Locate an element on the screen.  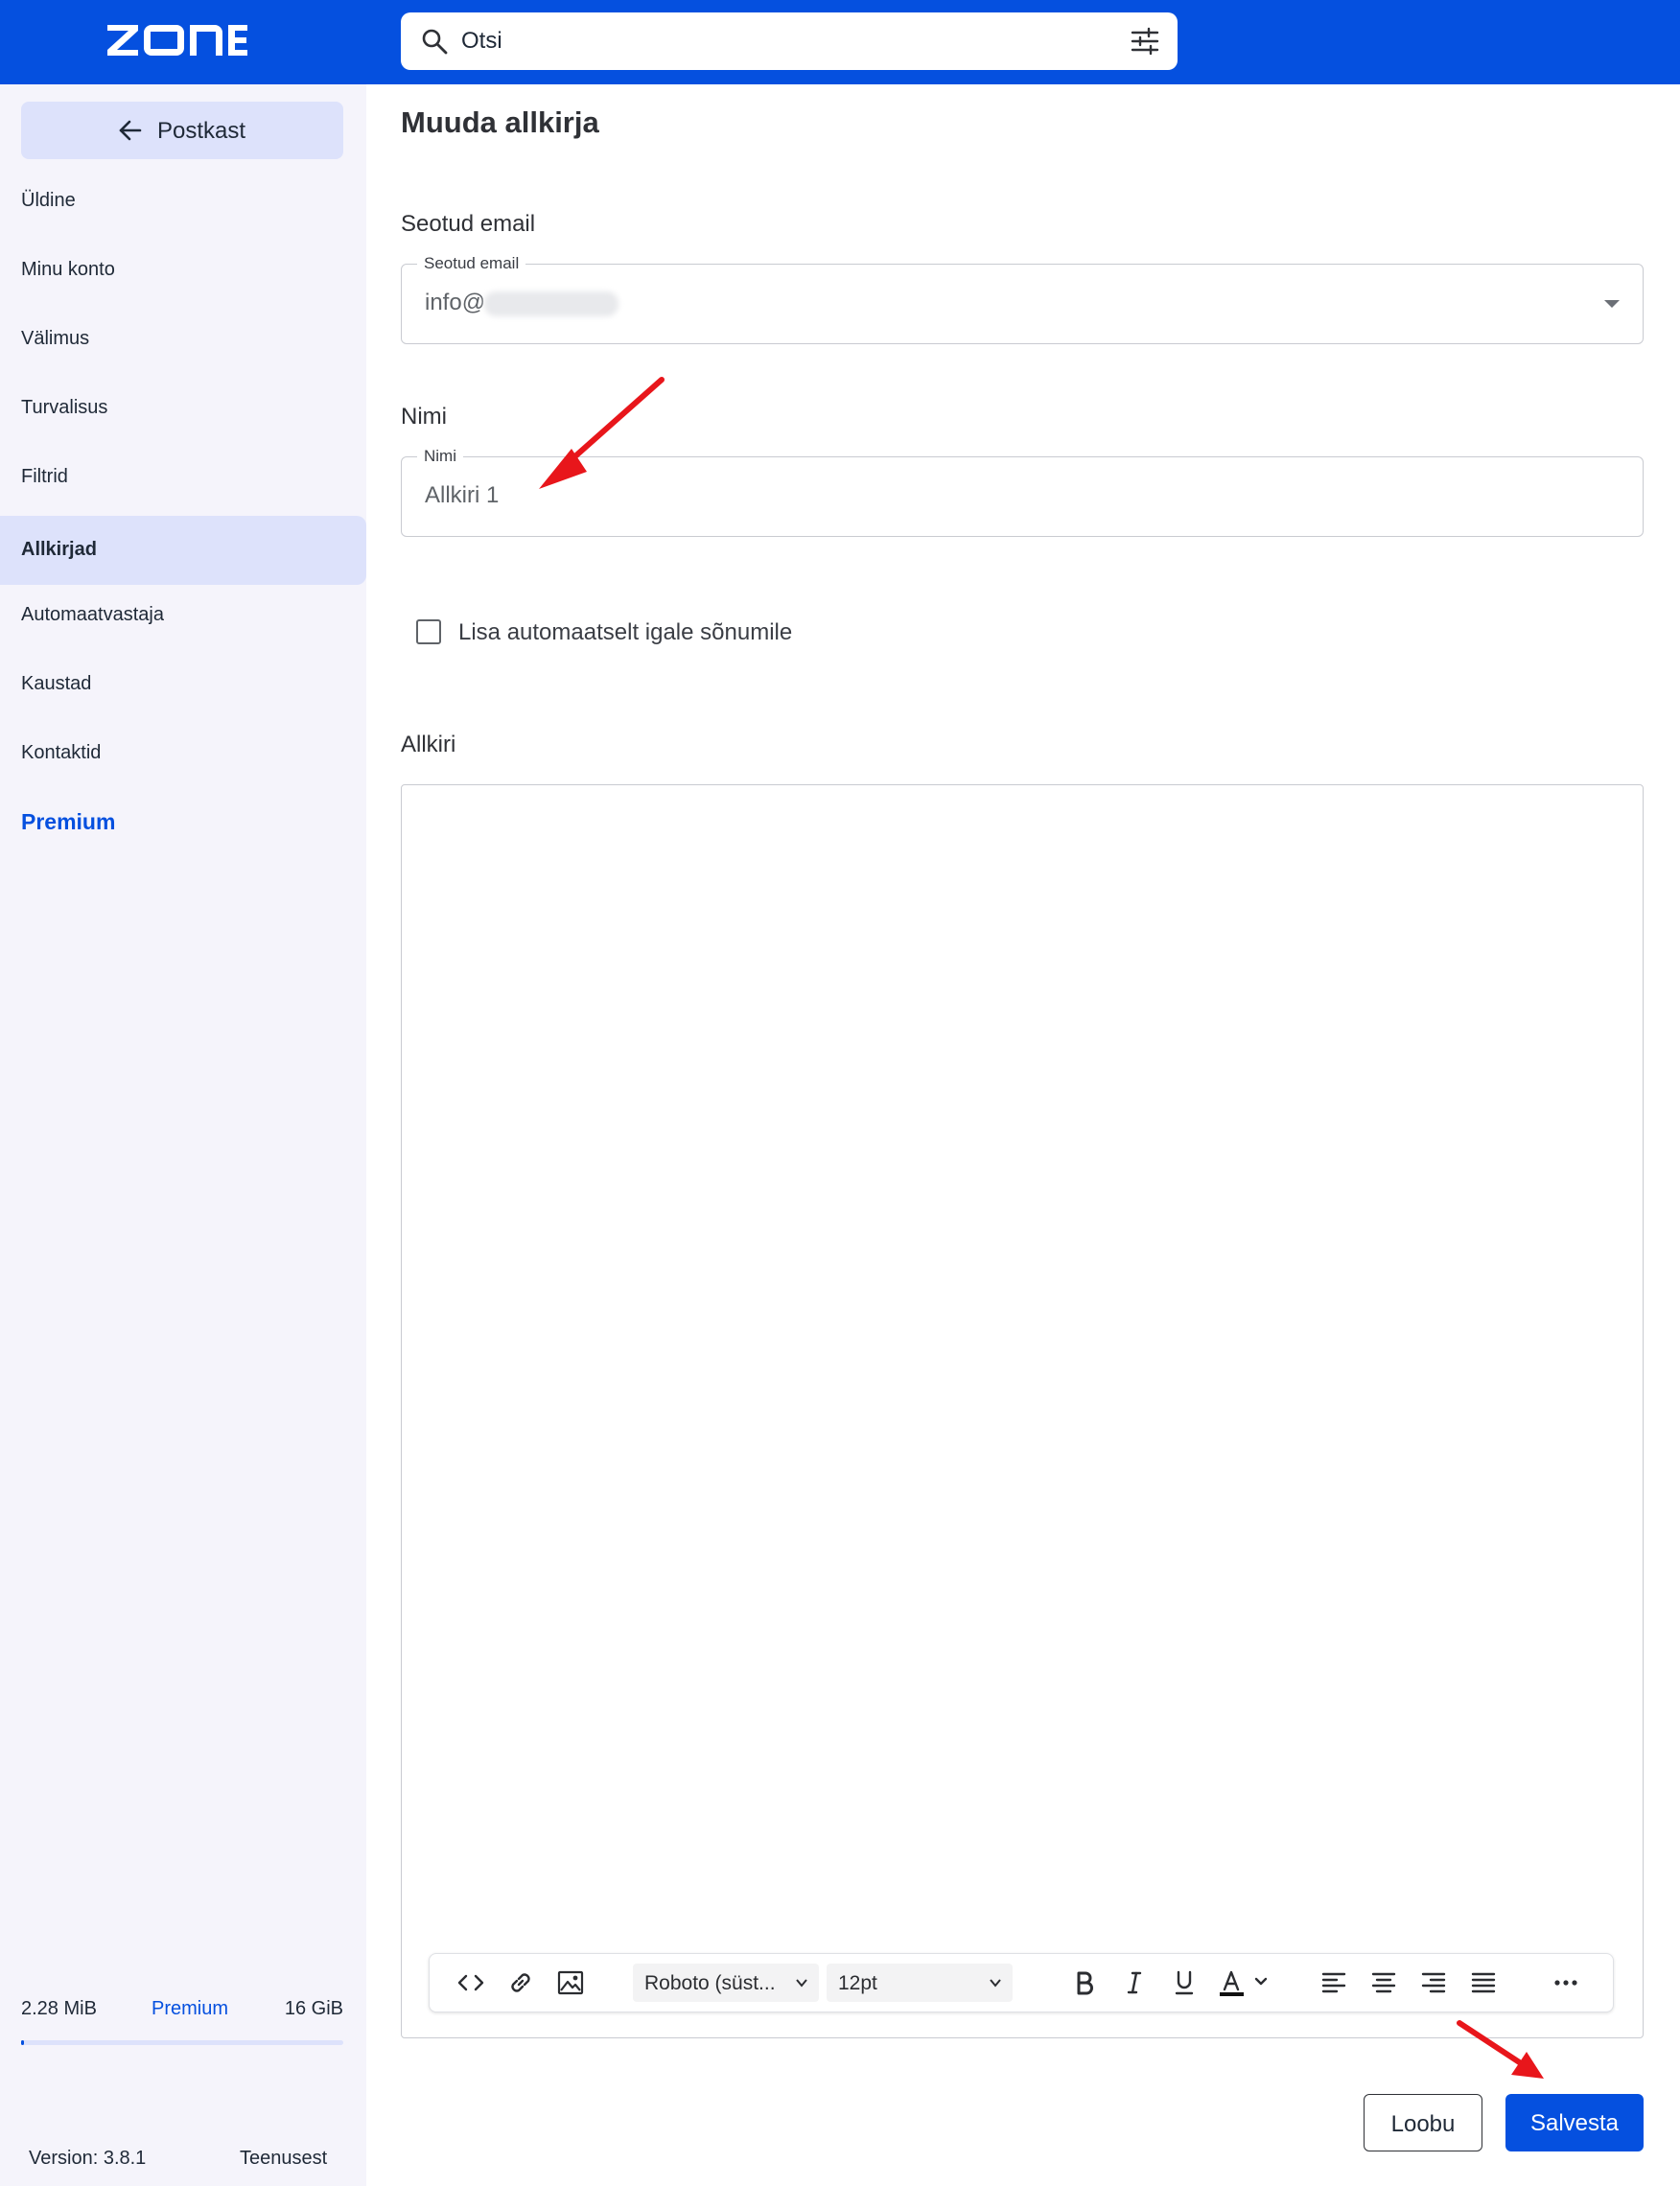
cancel-button-label: Loobu is located at coordinates (1423, 2124).